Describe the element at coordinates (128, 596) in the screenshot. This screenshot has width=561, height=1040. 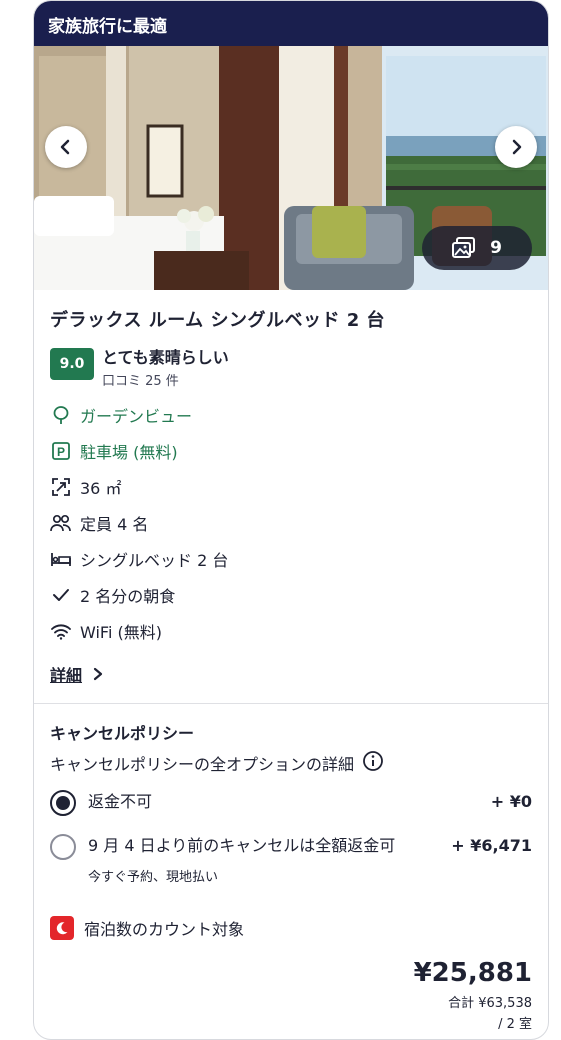
I see `amenity-label: 2 名分の朝食` at that location.